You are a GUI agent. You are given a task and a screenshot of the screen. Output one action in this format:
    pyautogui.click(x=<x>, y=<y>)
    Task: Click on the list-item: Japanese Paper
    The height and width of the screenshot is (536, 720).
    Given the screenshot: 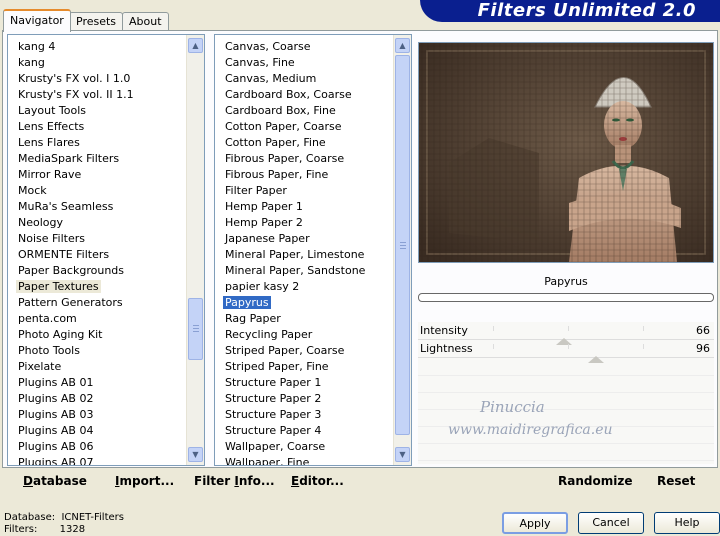 What is the action you would take?
    pyautogui.click(x=291, y=239)
    